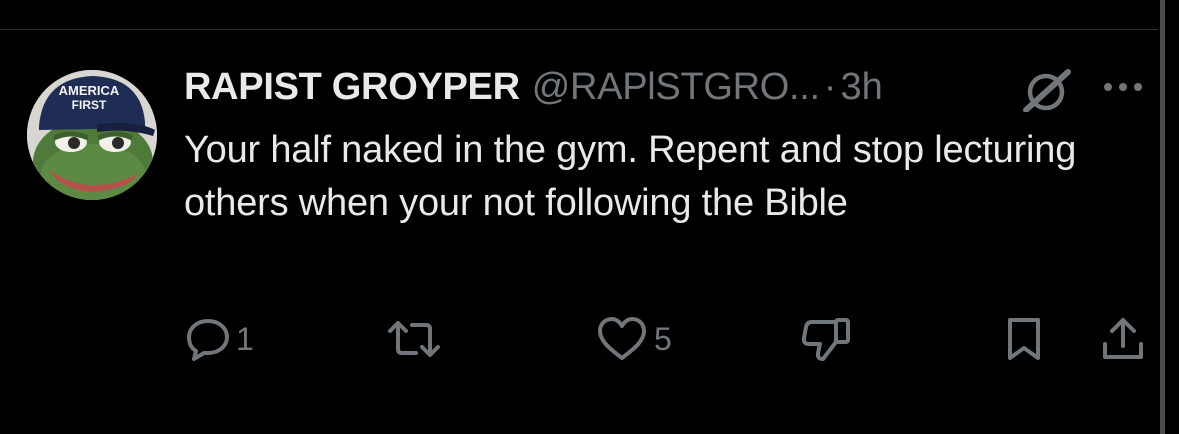 The height and width of the screenshot is (434, 1179). I want to click on like-button: 5, so click(634, 339).